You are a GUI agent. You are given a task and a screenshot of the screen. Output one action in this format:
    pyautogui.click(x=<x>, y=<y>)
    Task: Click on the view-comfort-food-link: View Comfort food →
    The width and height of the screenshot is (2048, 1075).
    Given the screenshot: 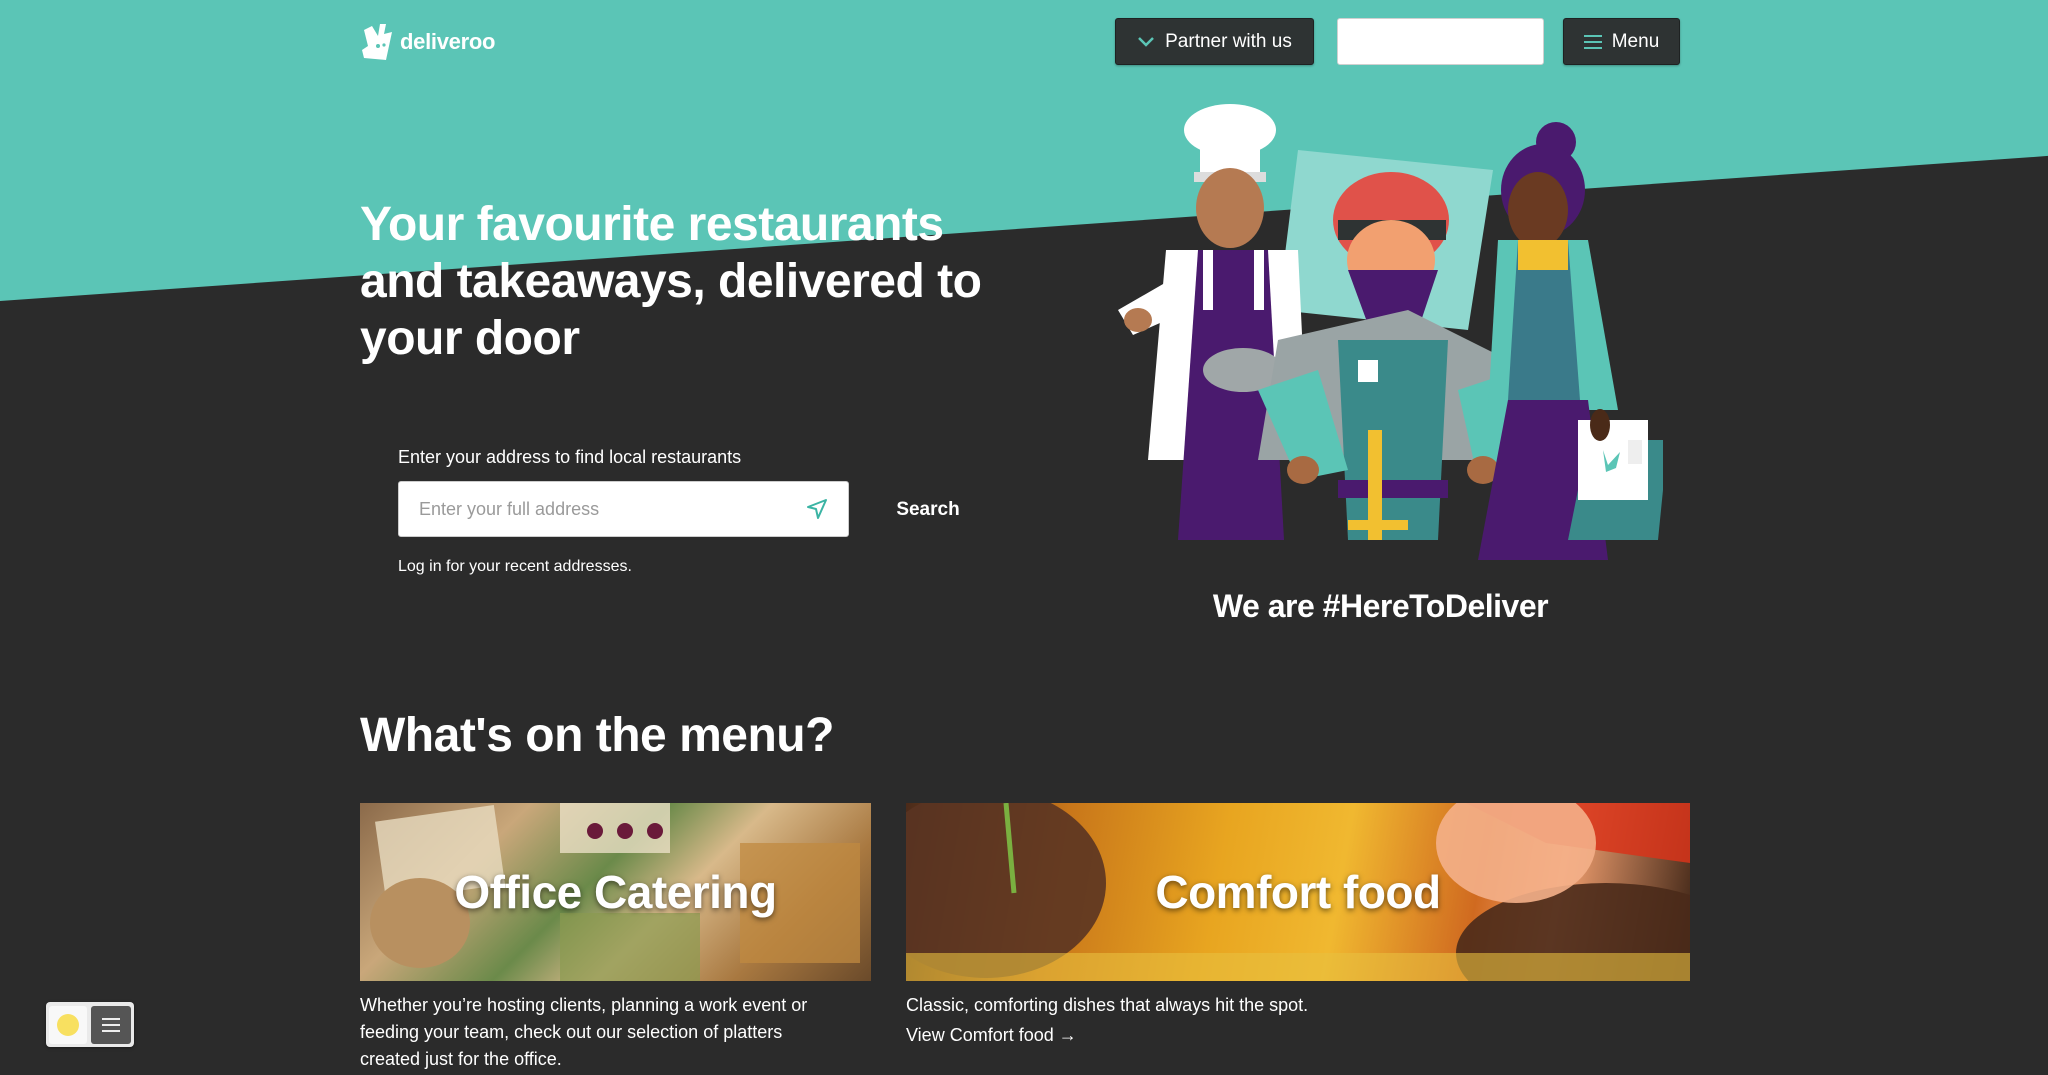 What is the action you would take?
    pyautogui.click(x=991, y=1035)
    